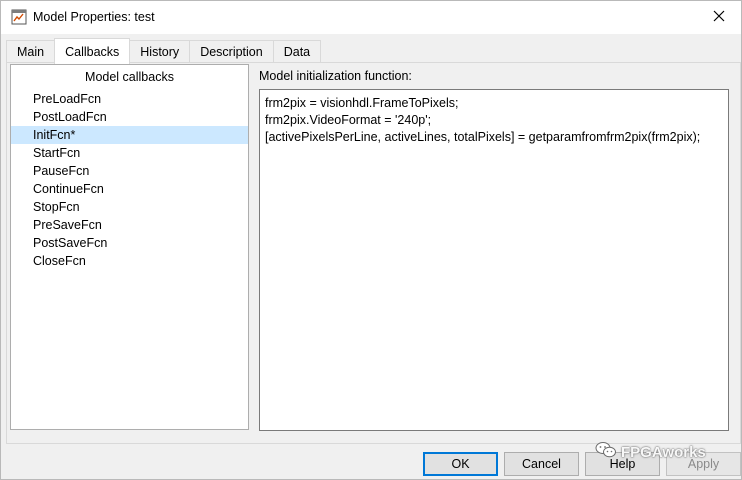 The image size is (742, 480). Describe the element at coordinates (335, 76) in the screenshot. I see `function-label: Model initialization function:` at that location.